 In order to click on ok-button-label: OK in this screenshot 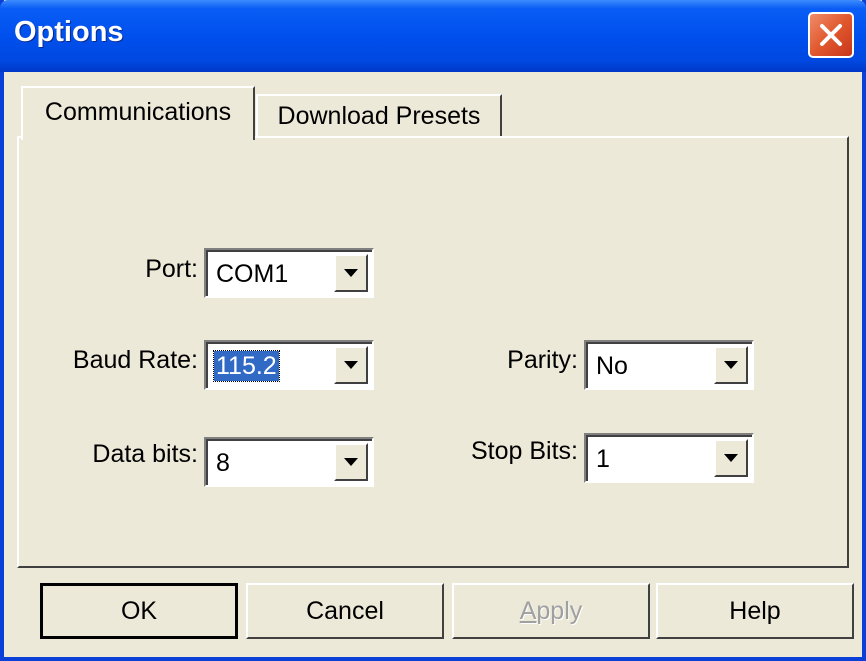, I will do `click(139, 610)`.